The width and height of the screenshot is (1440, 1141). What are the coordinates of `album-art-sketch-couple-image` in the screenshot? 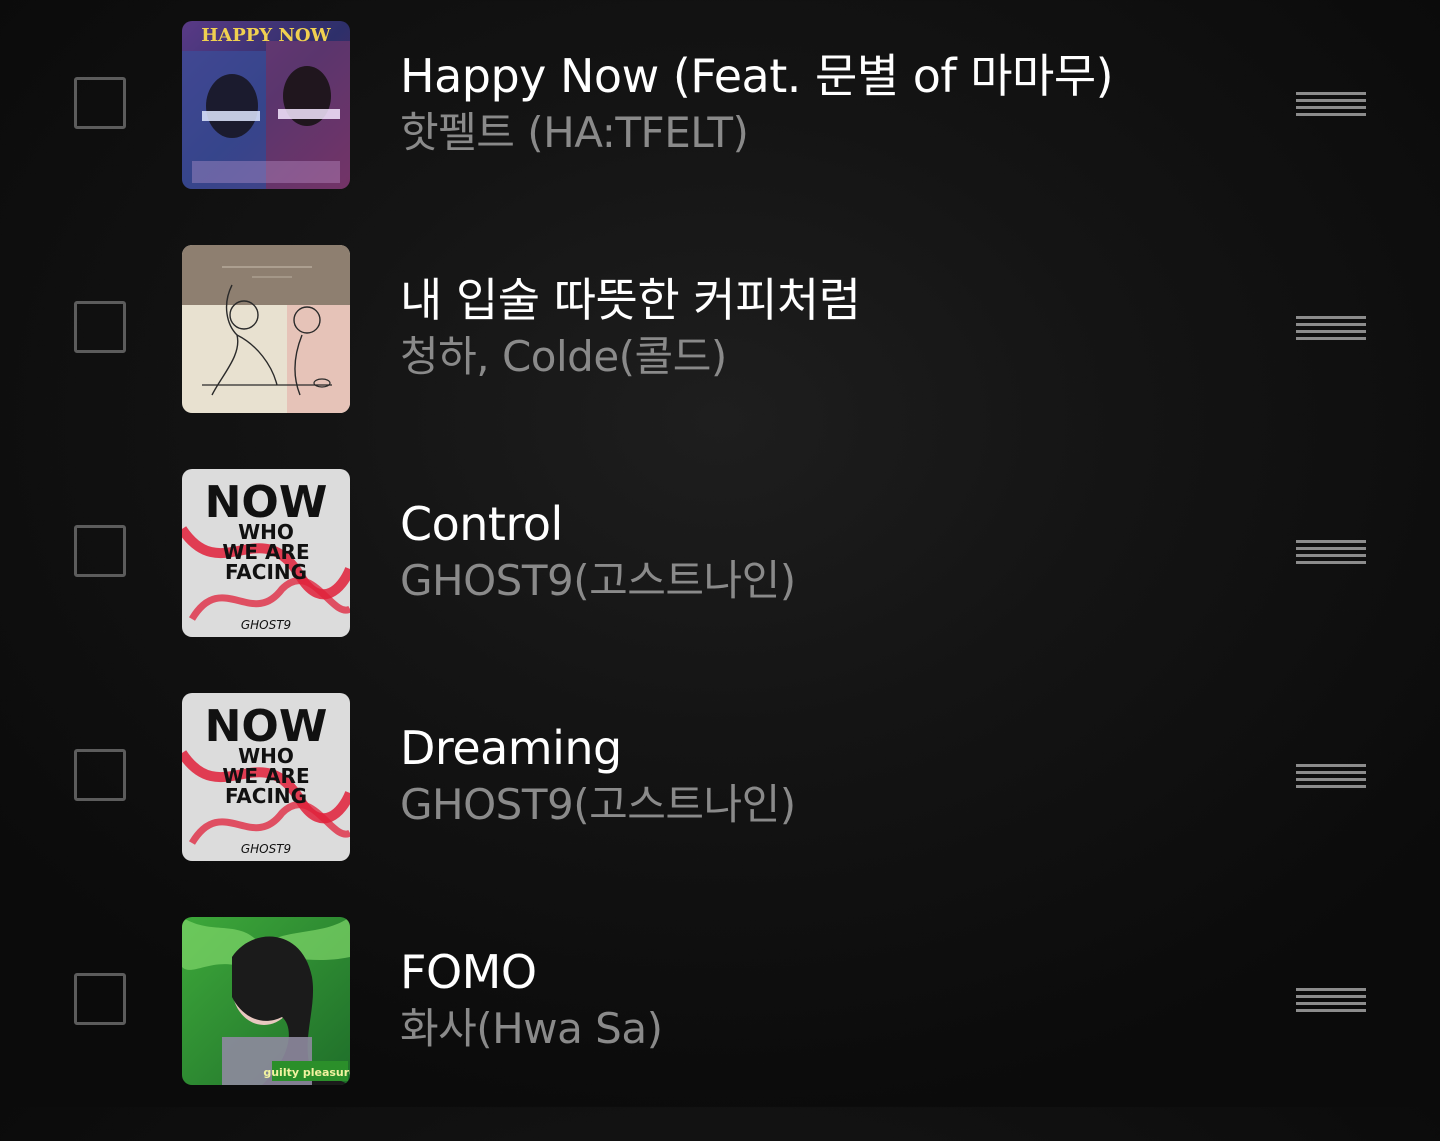 It's located at (266, 329).